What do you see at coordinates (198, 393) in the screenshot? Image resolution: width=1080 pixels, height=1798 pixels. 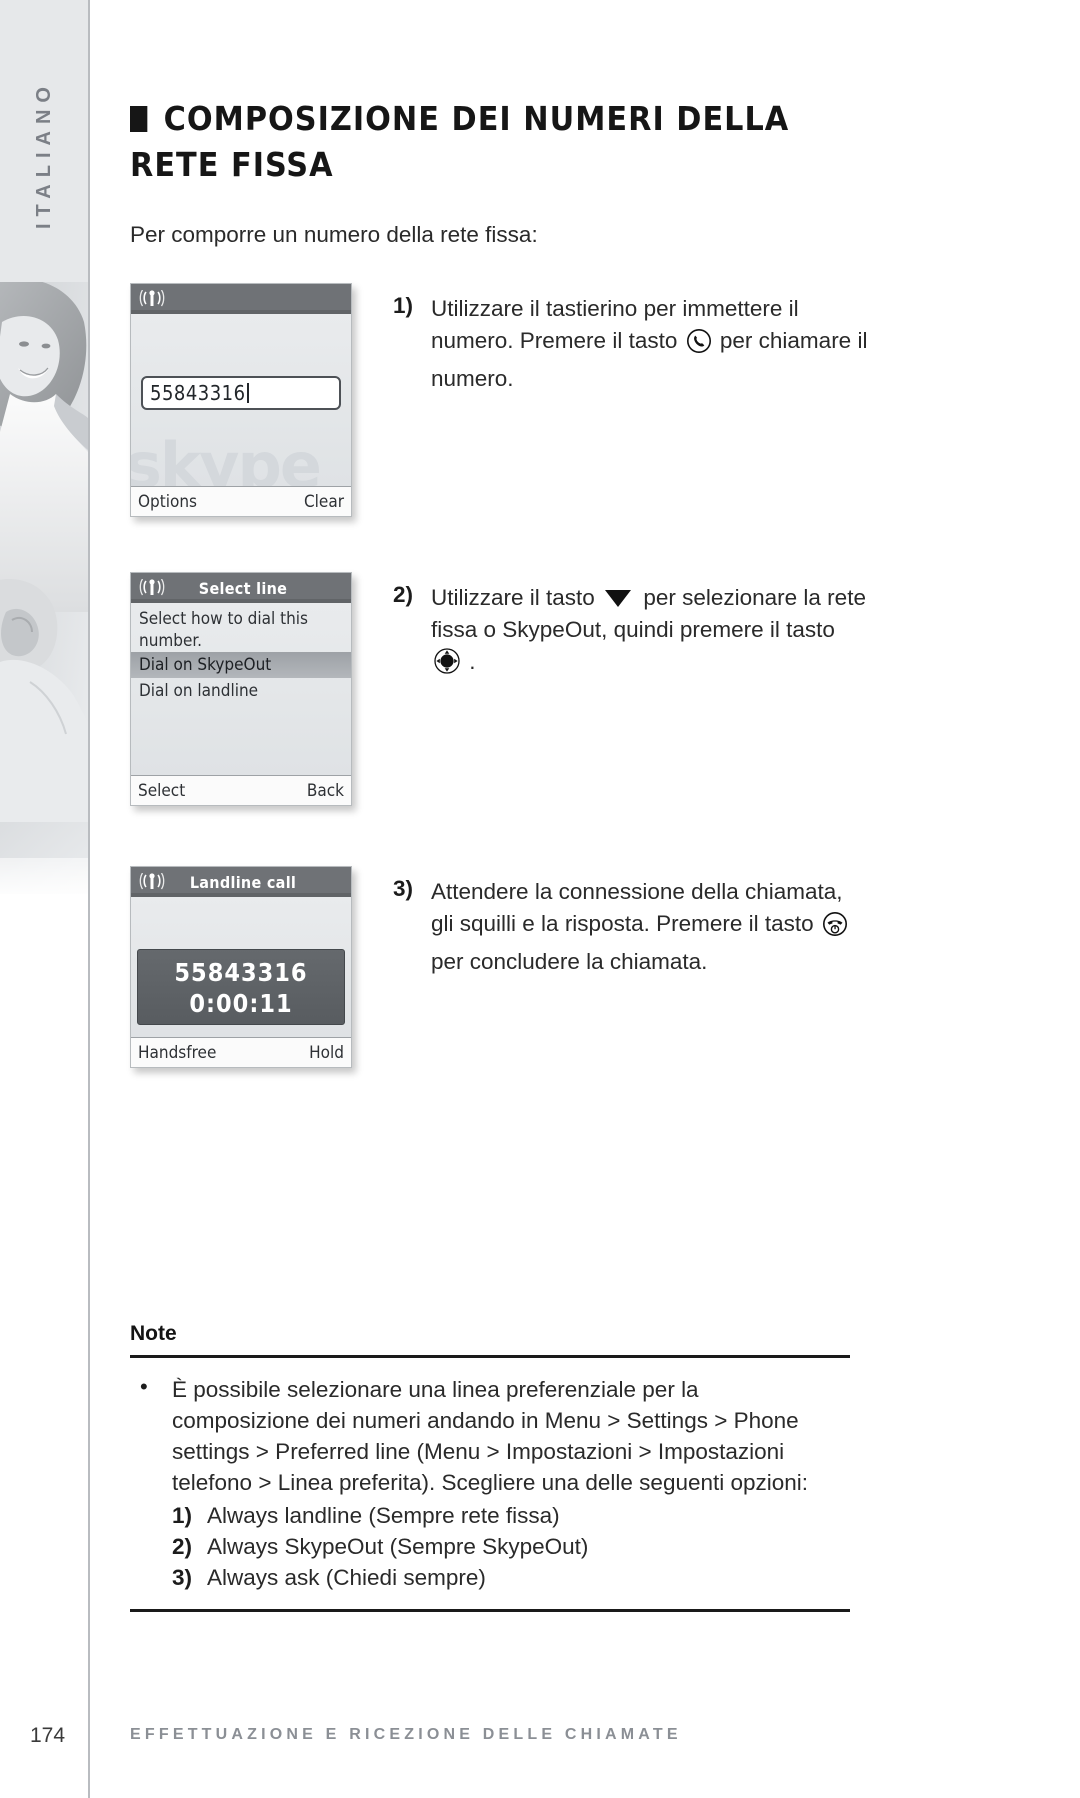 I see `phone-number-value: 55843316` at bounding box center [198, 393].